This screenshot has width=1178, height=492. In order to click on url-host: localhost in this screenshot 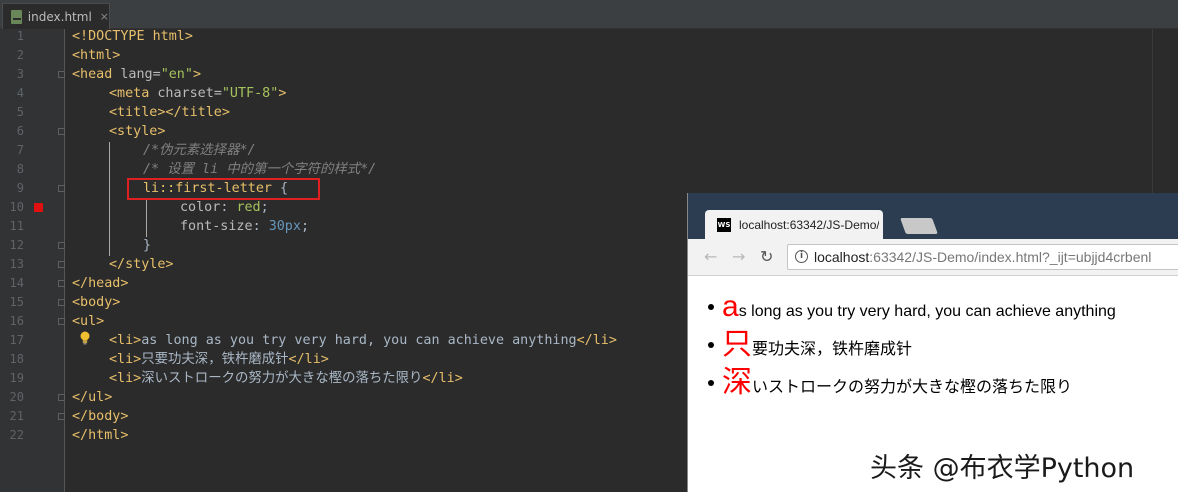, I will do `click(842, 257)`.